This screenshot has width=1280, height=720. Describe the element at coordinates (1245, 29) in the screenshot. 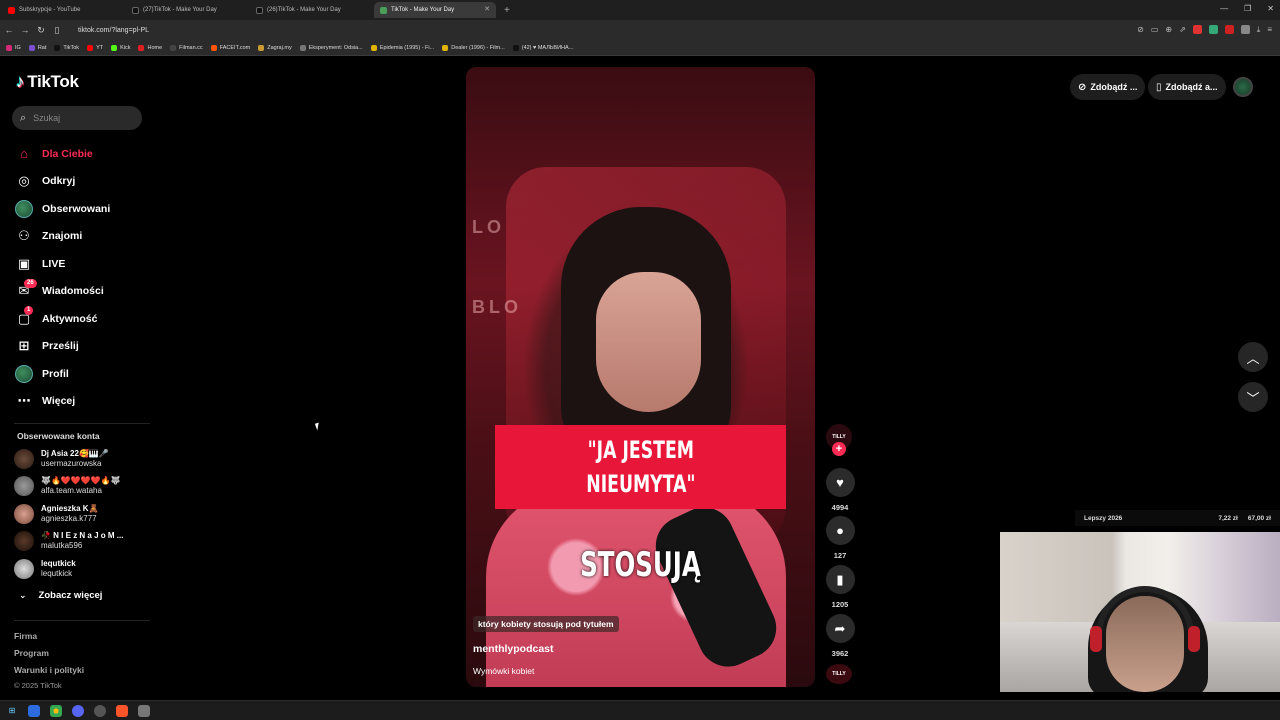

I see `extensions-puzzle-icon` at that location.